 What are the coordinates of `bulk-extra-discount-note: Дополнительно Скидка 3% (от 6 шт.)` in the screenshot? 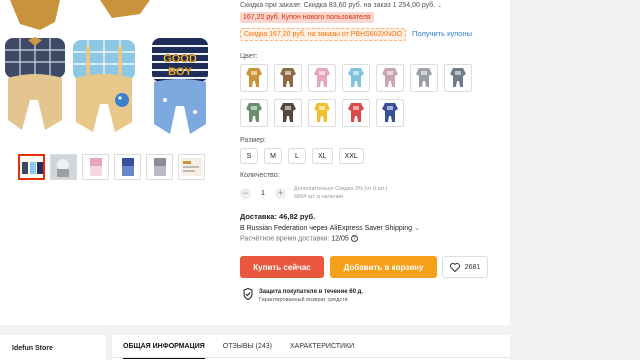 It's located at (341, 189).